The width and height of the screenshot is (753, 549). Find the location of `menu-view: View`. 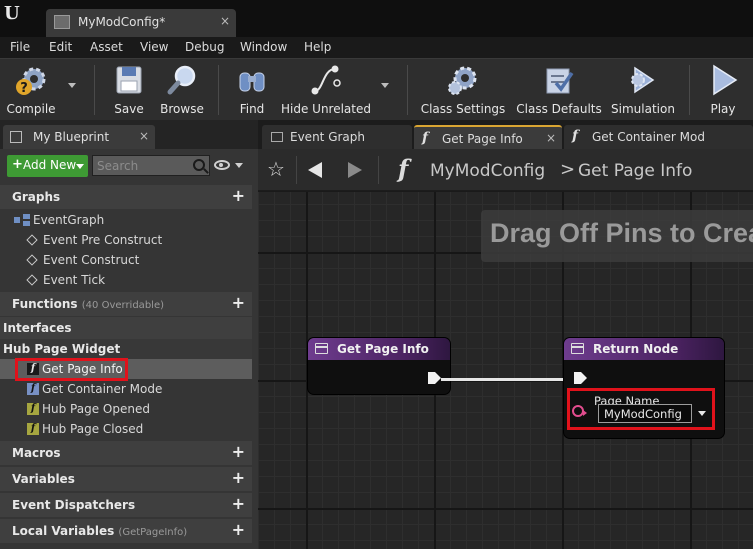

menu-view: View is located at coordinates (154, 47).